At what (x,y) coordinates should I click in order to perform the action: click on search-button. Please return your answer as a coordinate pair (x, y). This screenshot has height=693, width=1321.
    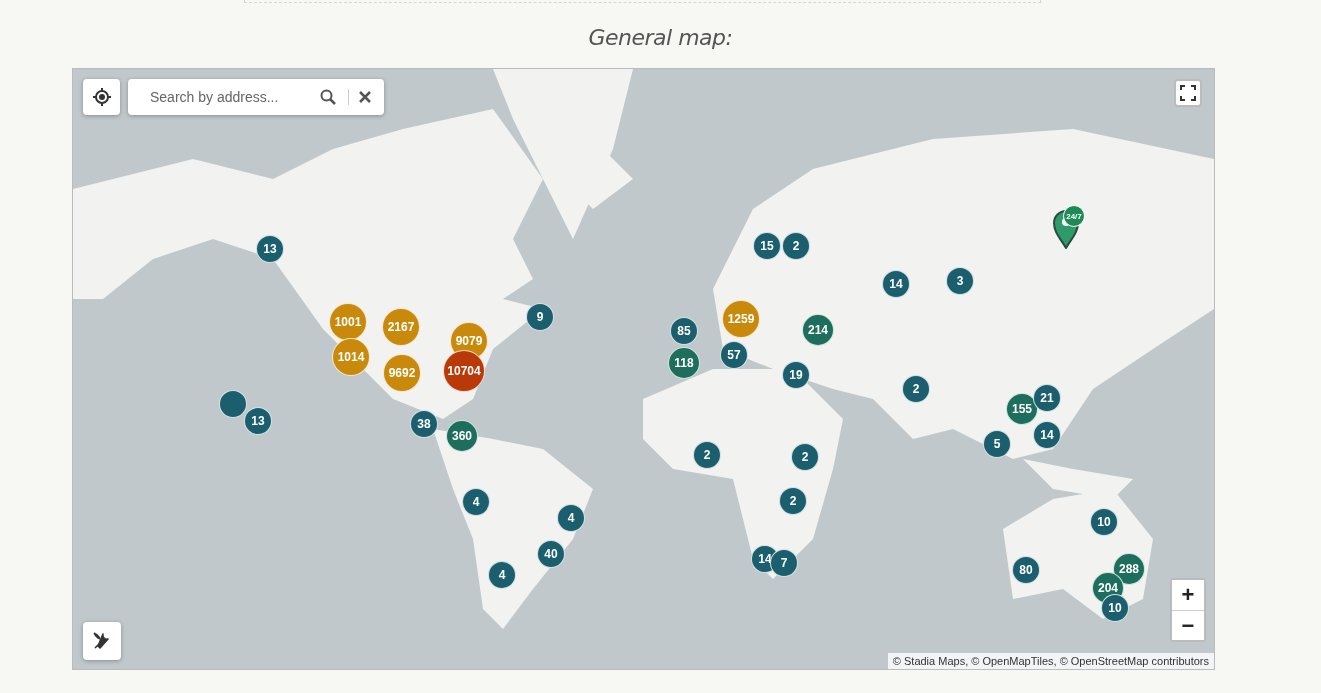
    Looking at the image, I should click on (328, 97).